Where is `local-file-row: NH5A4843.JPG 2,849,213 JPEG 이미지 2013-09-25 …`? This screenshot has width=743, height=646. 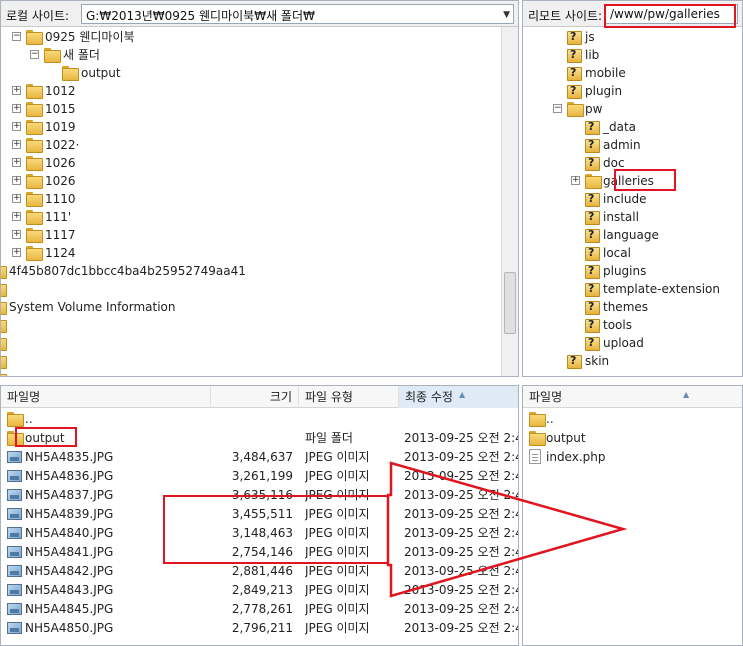
local-file-row: NH5A4843.JPG 2,849,213 JPEG 이미지 2013-09-25 … is located at coordinates (259, 590).